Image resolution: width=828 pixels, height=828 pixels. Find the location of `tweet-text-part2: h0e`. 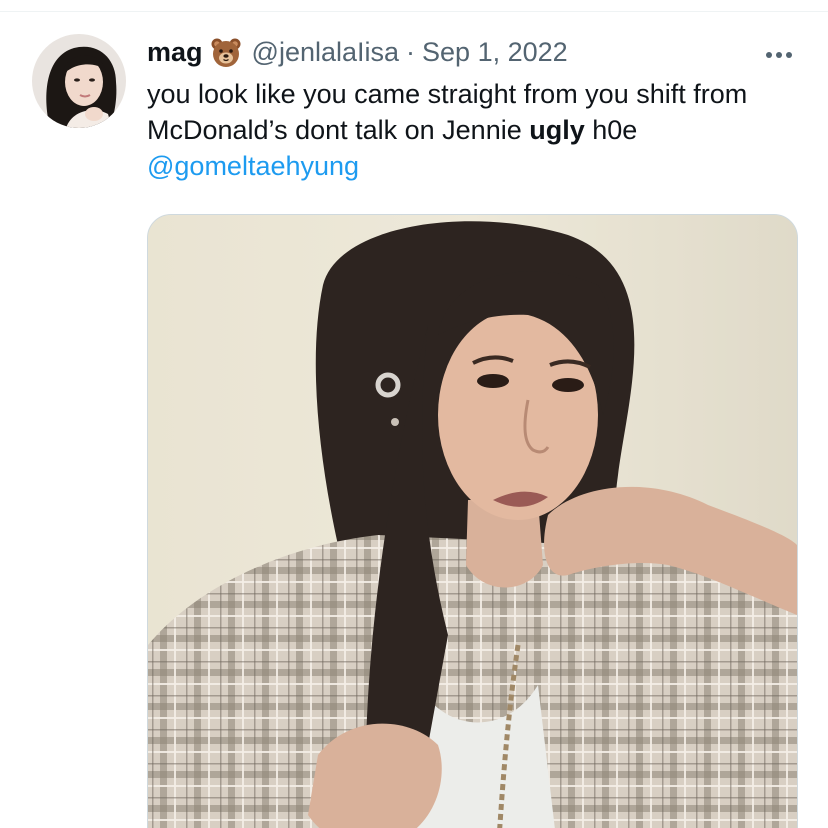

tweet-text-part2: h0e is located at coordinates (611, 130).